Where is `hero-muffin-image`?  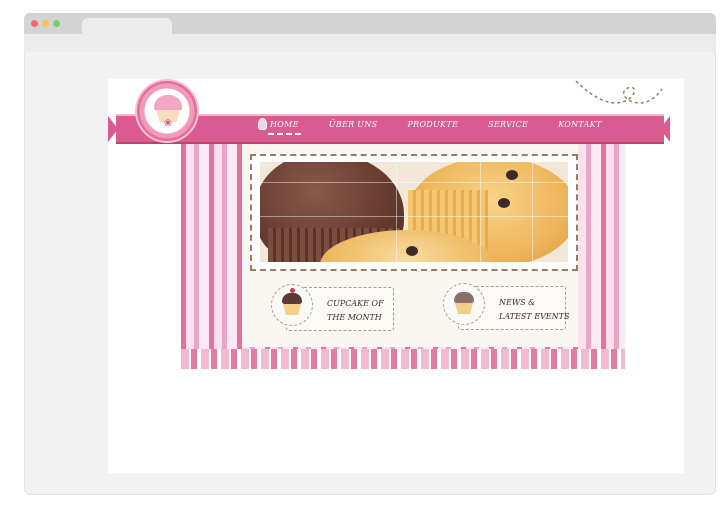
hero-muffin-image is located at coordinates (414, 212).